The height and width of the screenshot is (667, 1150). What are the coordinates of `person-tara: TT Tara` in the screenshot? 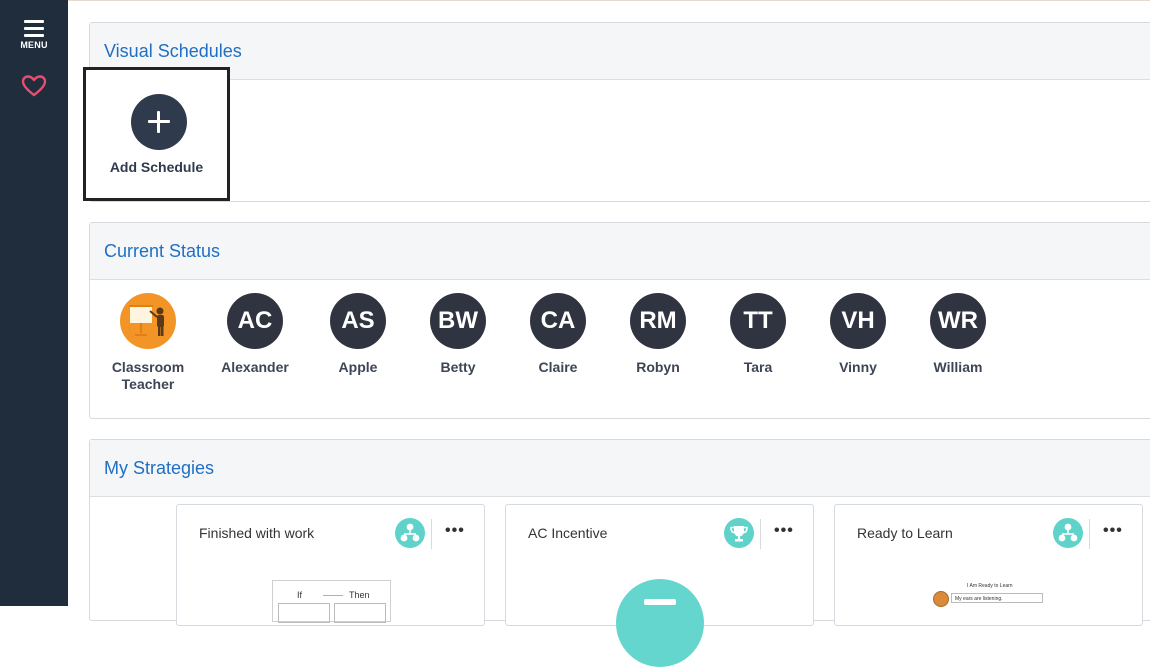 It's located at (758, 334).